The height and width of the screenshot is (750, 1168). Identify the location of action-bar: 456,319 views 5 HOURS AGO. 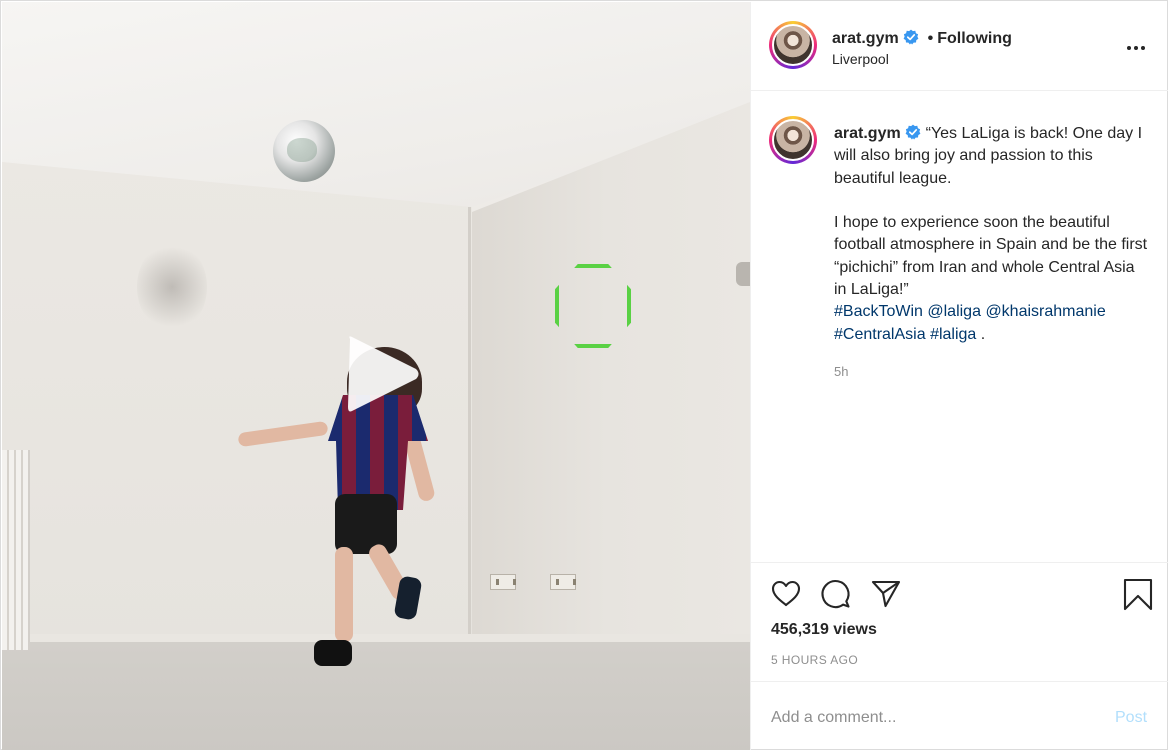
(959, 622).